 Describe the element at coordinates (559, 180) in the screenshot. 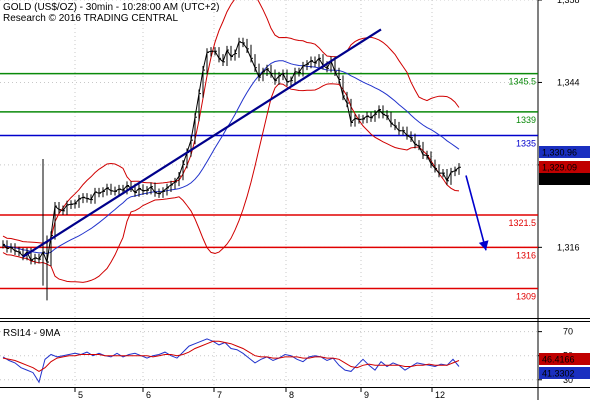

I see `price-tag-label: 1,327.14` at that location.